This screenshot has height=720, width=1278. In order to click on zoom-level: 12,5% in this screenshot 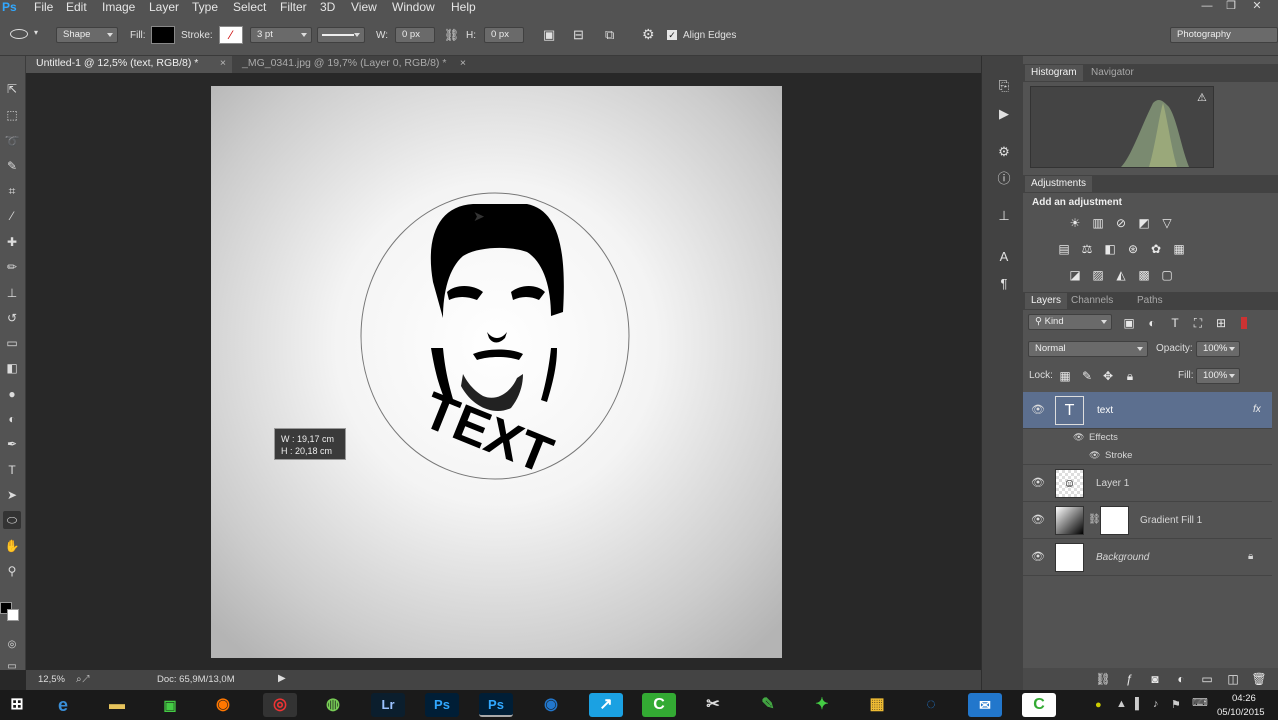, I will do `click(51, 679)`.